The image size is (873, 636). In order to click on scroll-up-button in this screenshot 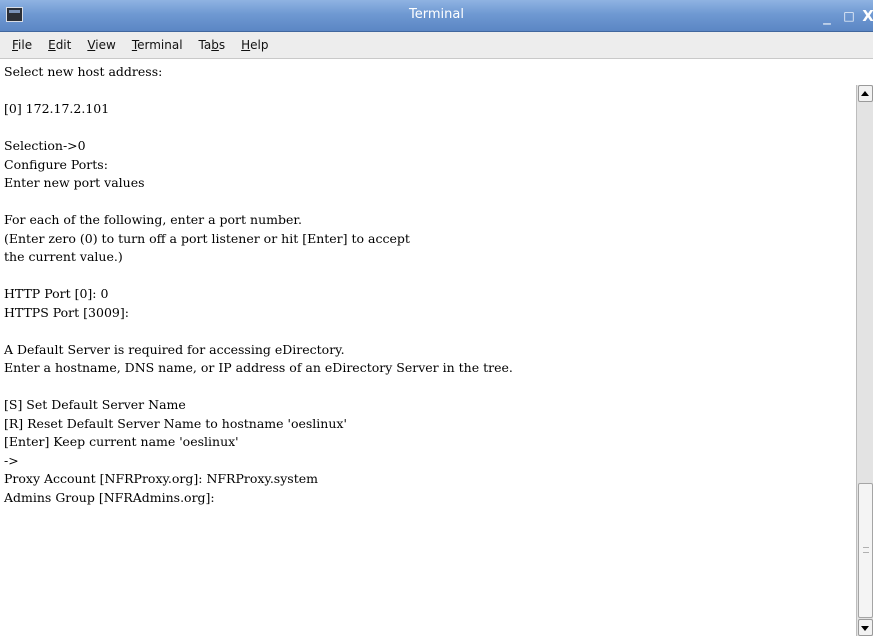, I will do `click(865, 93)`.